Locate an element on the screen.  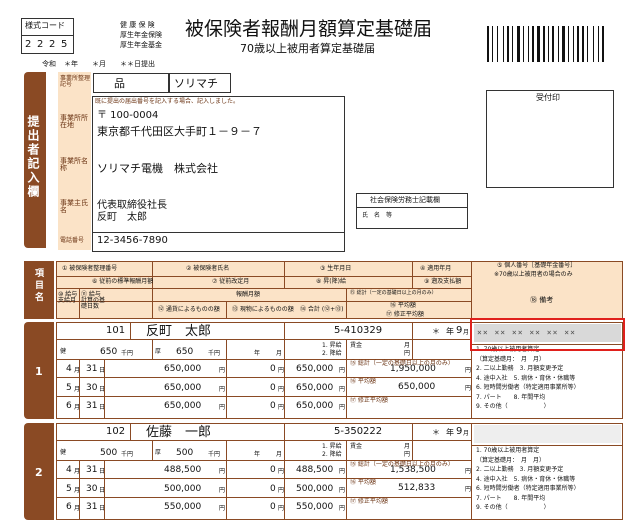
insurance-type-pension: 厚生年金保険 is located at coordinates (141, 35).